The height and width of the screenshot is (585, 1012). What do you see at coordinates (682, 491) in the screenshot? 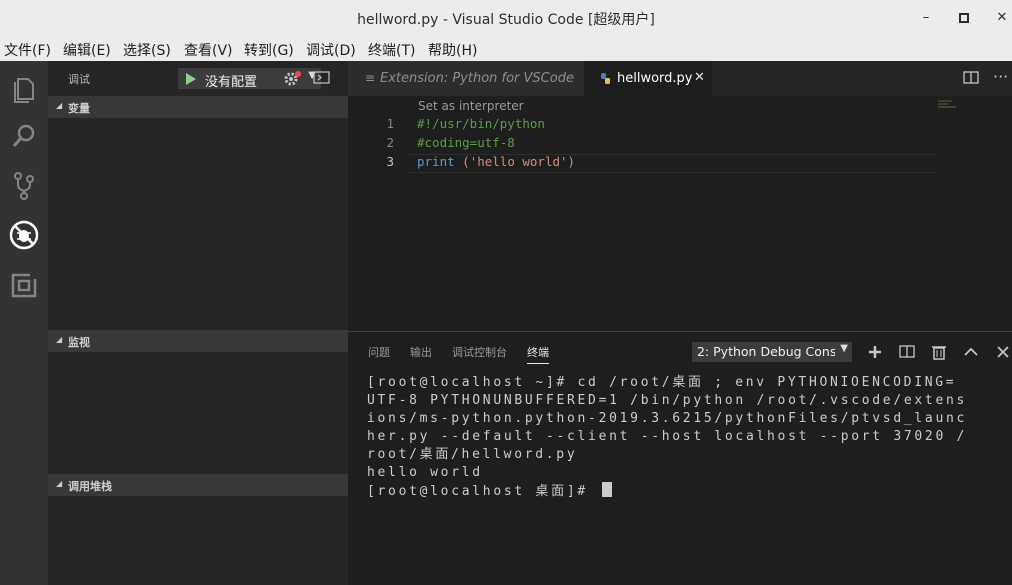
I see `terminal-prompt-line: [root@localhost 桌面]#` at bounding box center [682, 491].